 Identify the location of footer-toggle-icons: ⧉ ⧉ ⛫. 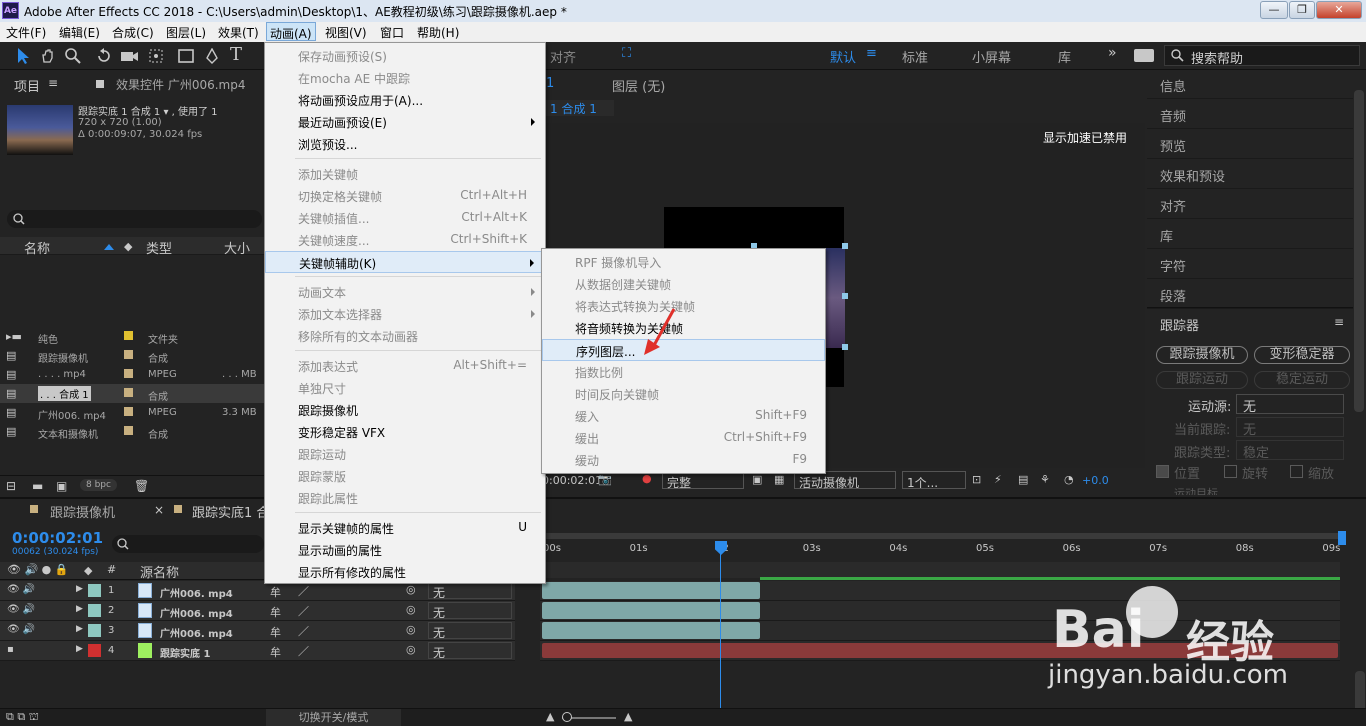
(22, 717).